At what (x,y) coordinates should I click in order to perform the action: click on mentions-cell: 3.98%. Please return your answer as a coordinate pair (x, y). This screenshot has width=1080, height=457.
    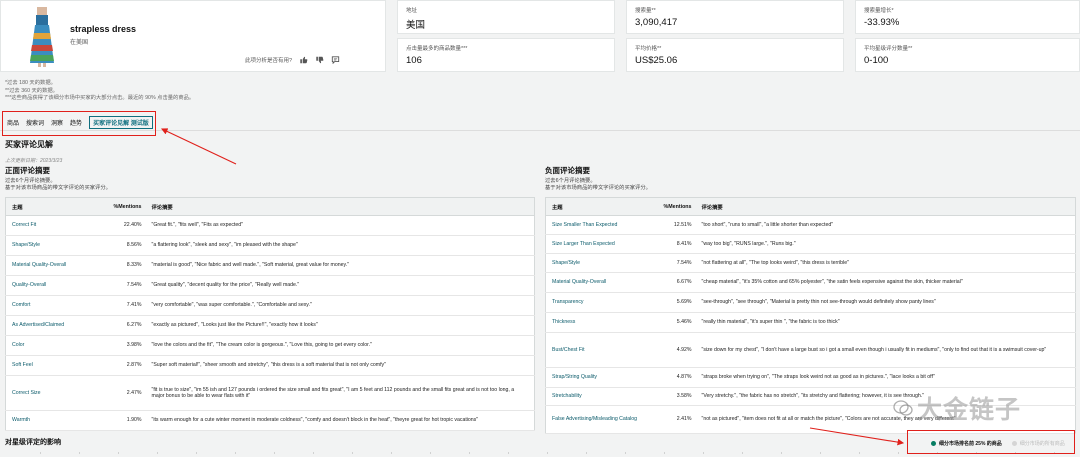
    Looking at the image, I should click on (116, 345).